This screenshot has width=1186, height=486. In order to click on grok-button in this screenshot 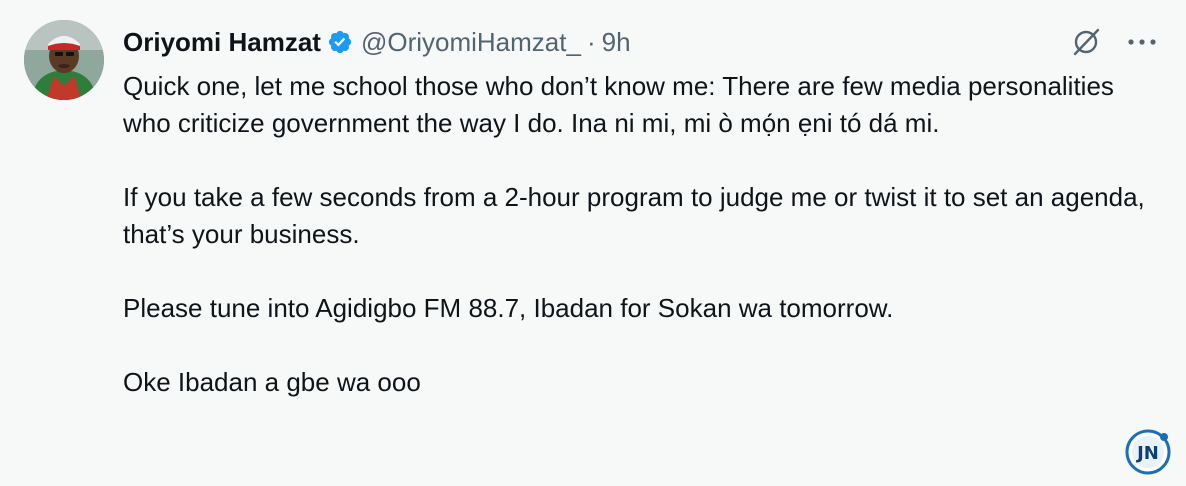, I will do `click(1086, 42)`.